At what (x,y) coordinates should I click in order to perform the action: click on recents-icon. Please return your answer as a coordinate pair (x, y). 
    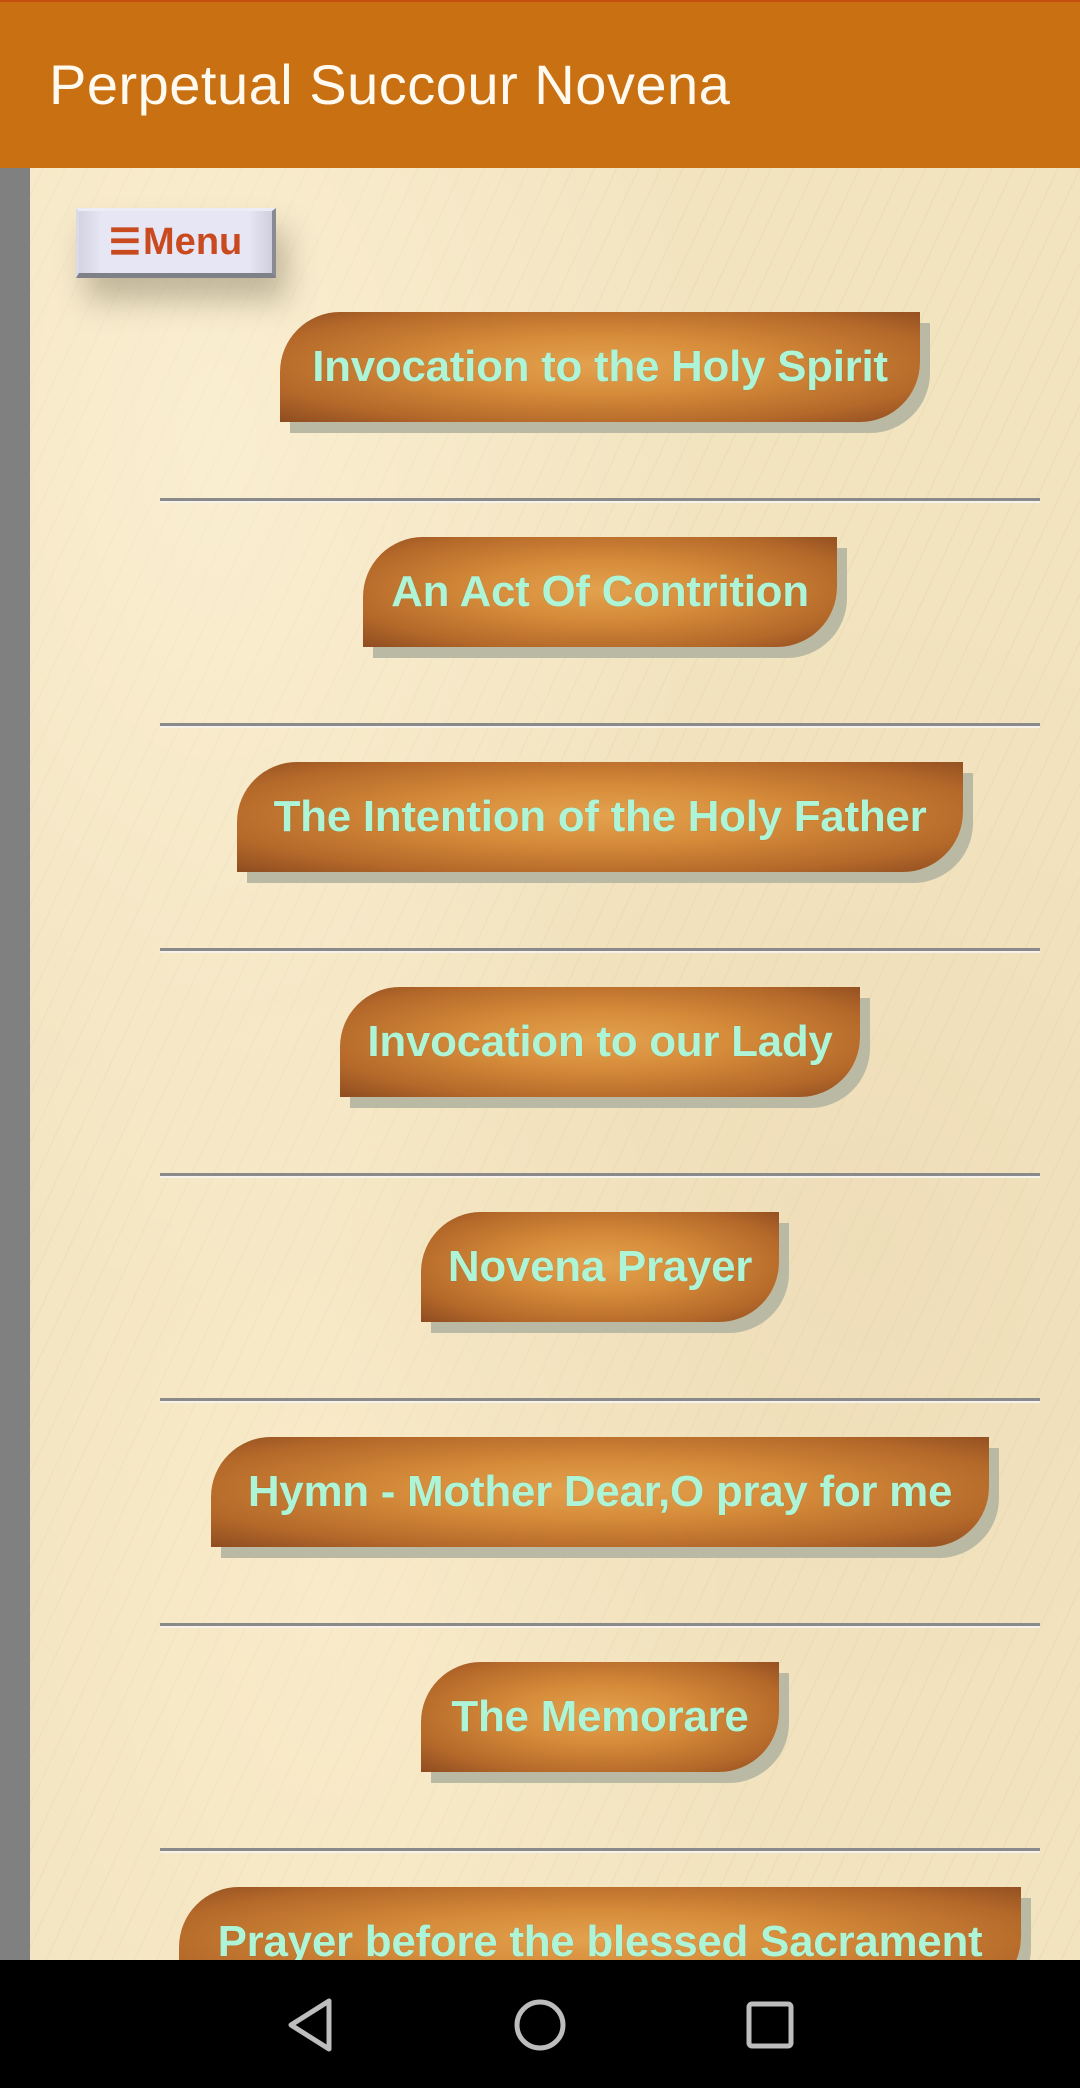
    Looking at the image, I should click on (770, 2025).